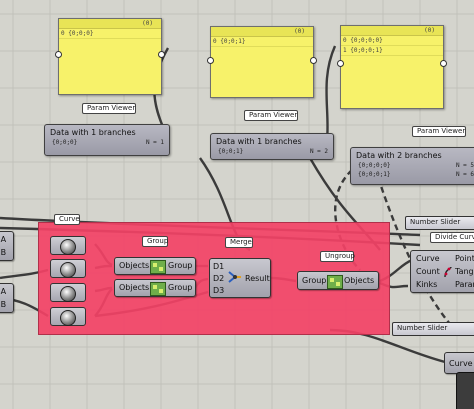  Describe the element at coordinates (257, 278) in the screenshot. I see `merge-output-label: Result` at that location.